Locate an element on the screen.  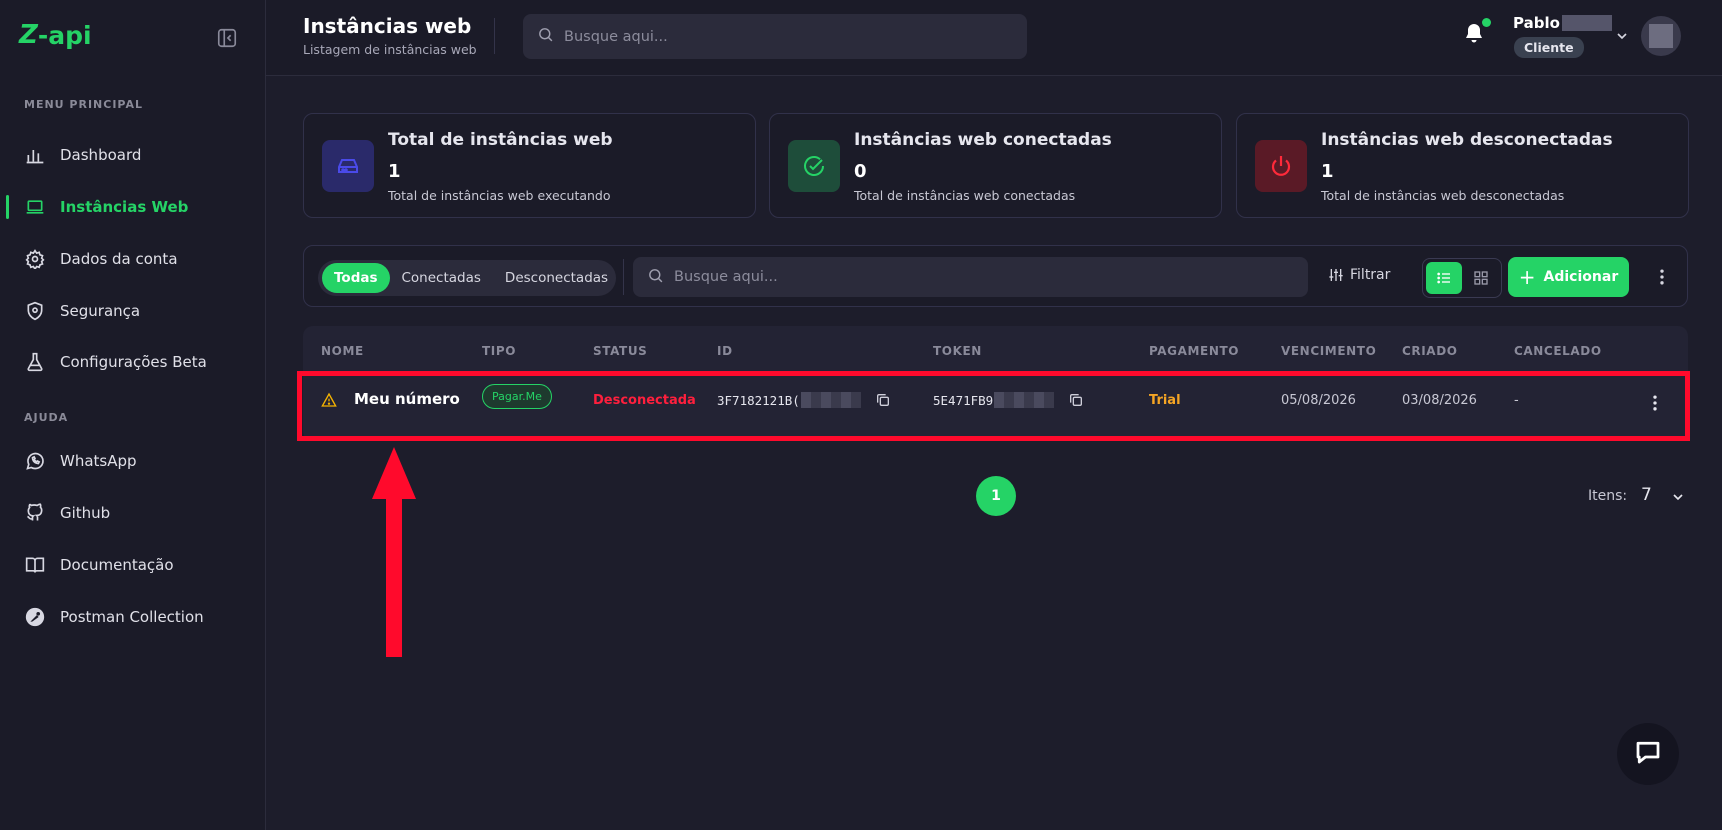
sidebar-item-configuracoes-beta: Configurações Beta is located at coordinates (132, 362).